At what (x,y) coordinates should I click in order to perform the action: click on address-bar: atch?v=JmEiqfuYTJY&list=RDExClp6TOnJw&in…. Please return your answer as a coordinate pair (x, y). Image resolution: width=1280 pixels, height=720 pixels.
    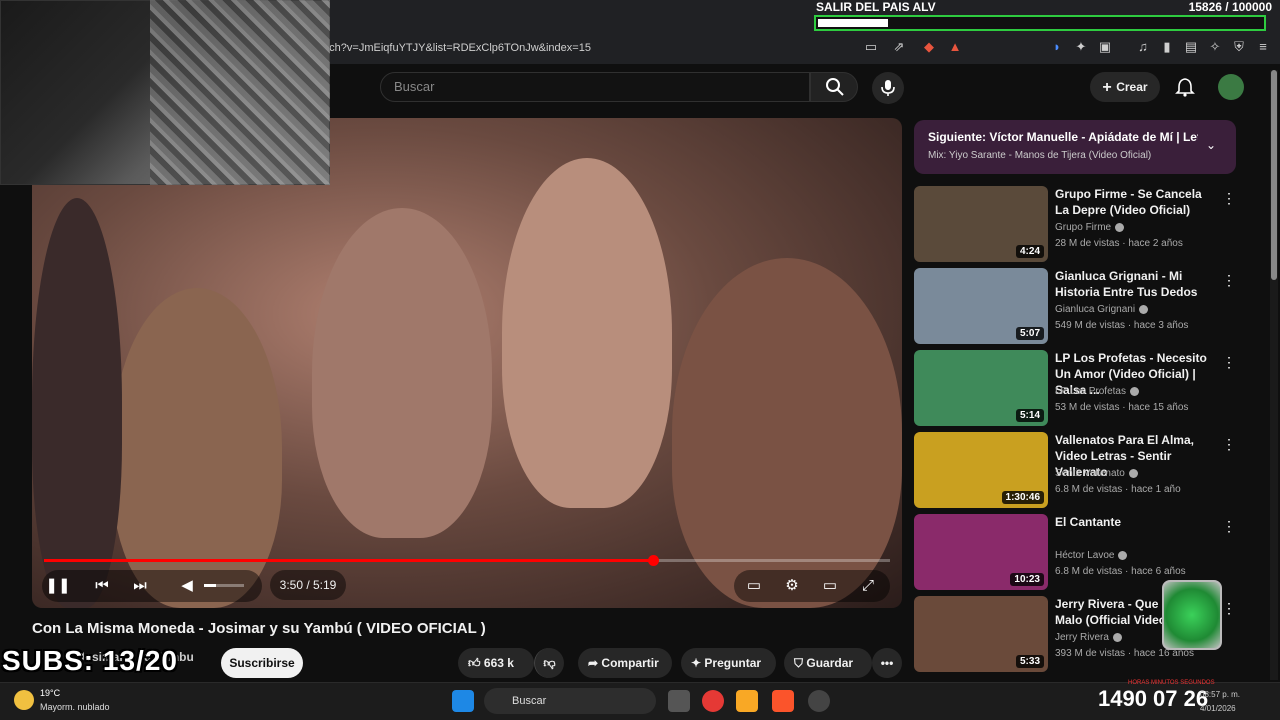
    Looking at the image, I should click on (580, 48).